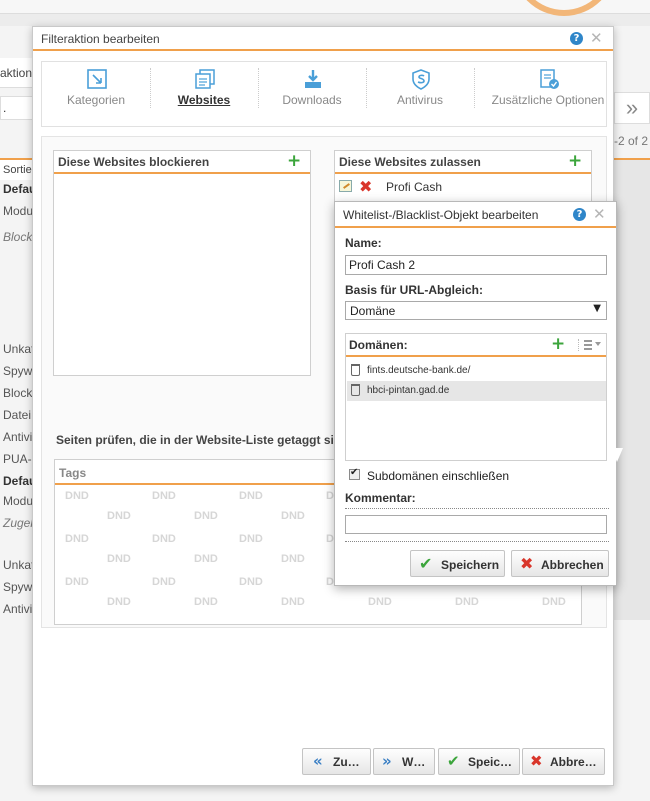 This screenshot has height=801, width=650. What do you see at coordinates (408, 390) in the screenshot?
I see `domain-text: hbci-pintan.gad.de` at bounding box center [408, 390].